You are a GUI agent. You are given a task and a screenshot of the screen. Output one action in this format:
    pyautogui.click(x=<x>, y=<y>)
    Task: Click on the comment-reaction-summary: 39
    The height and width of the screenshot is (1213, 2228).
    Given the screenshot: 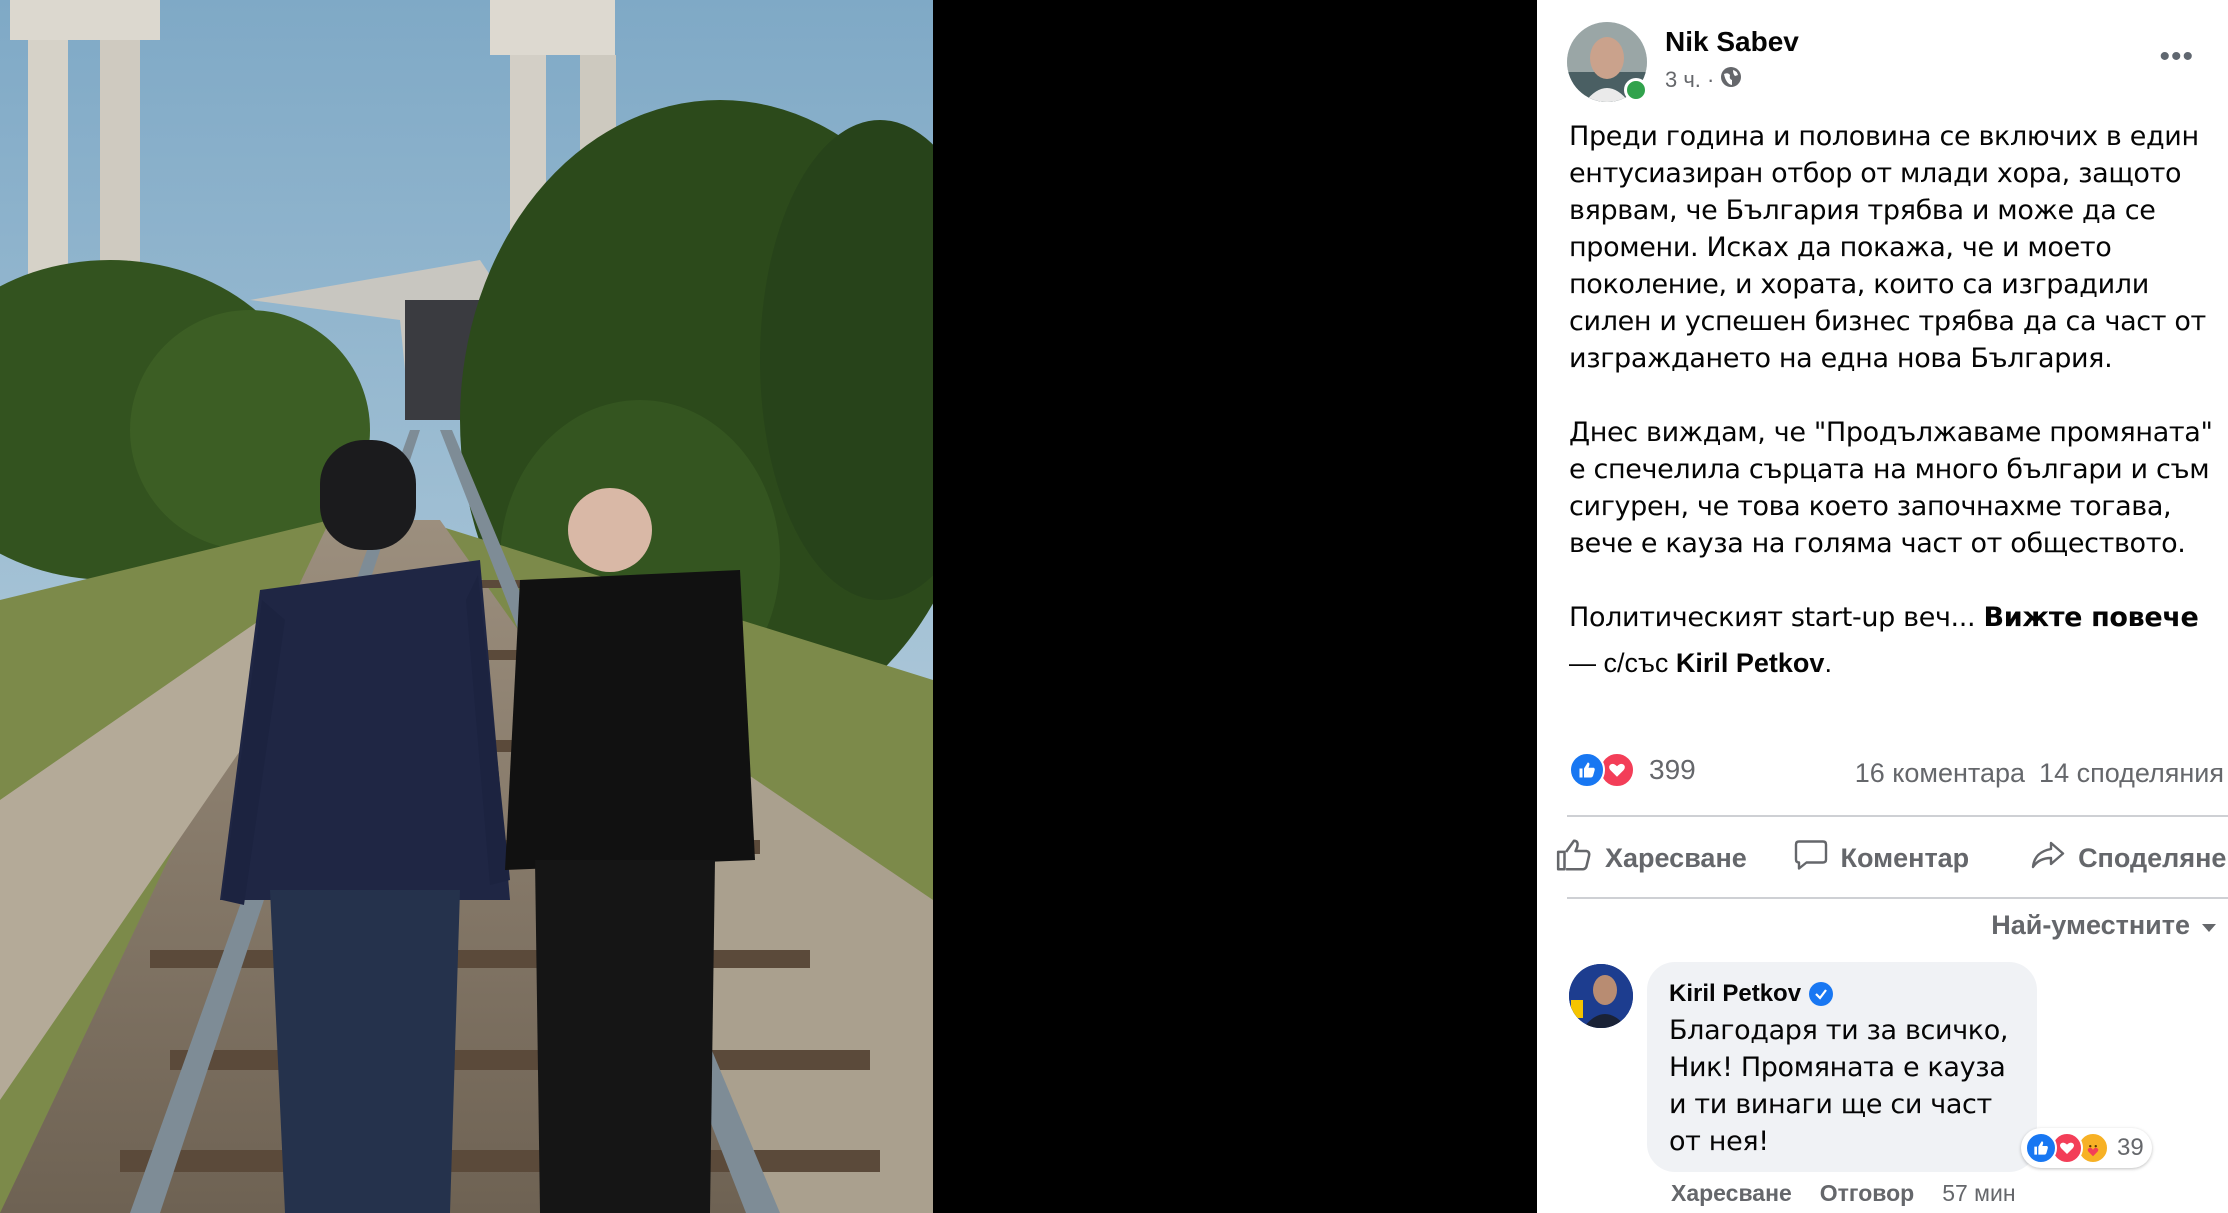 What is the action you would take?
    pyautogui.click(x=2086, y=1148)
    